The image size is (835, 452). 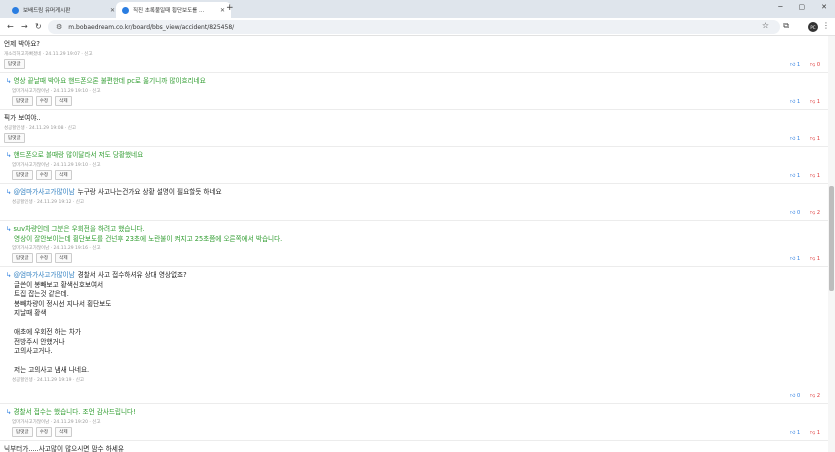 What do you see at coordinates (59, 27) in the screenshot?
I see `site-info-icon: ⚙` at bounding box center [59, 27].